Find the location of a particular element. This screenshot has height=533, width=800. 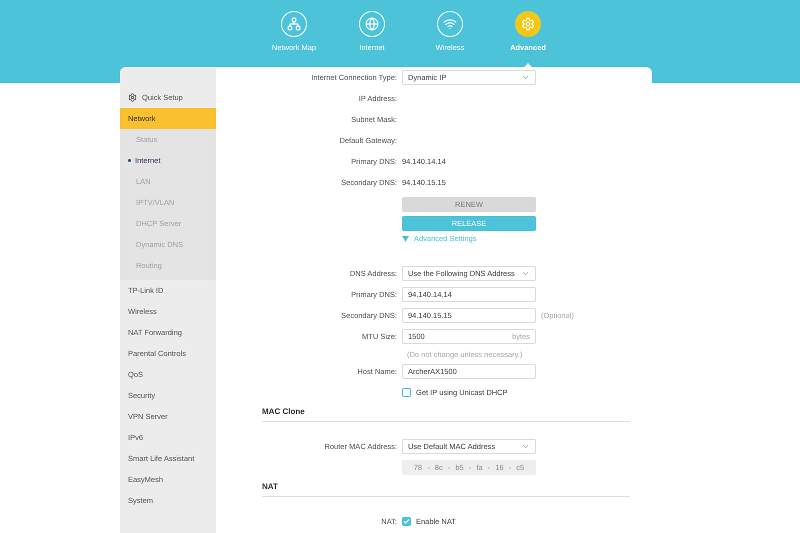

section-heading: NAT is located at coordinates (446, 489).